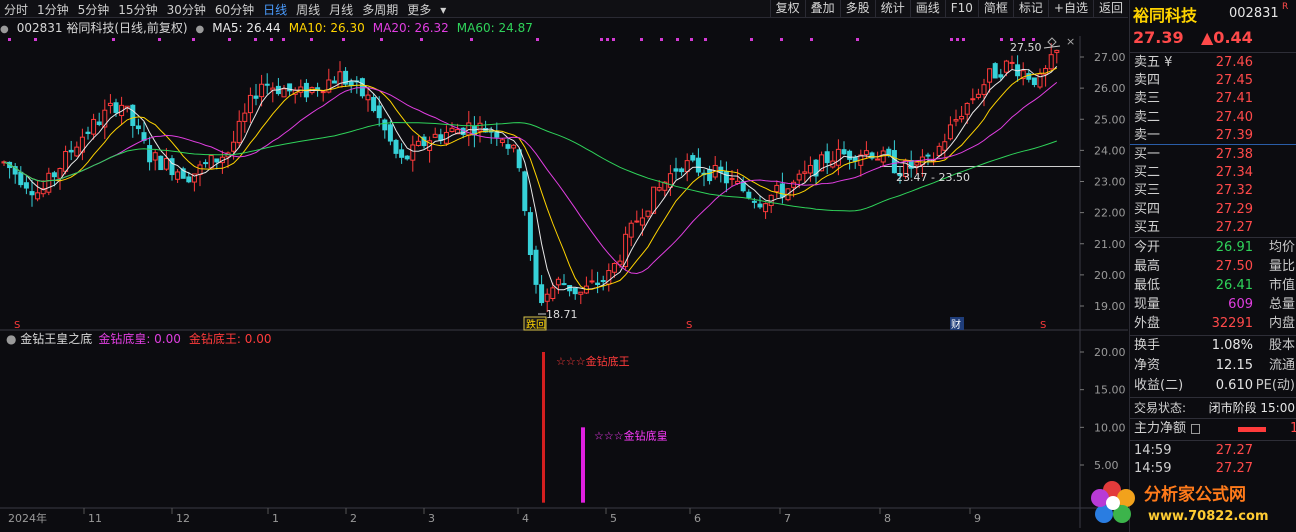  Describe the element at coordinates (186, 9) in the screenshot. I see `period-tab-4: 30分钟` at that location.